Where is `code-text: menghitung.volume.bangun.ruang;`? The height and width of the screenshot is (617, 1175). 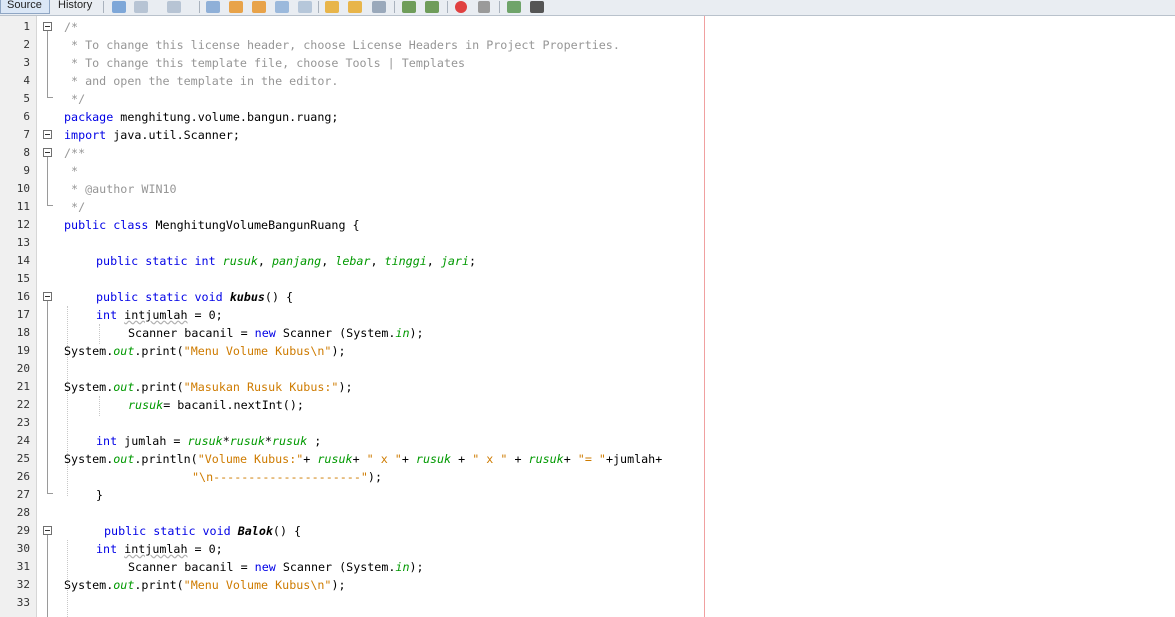 code-text: menghitung.volume.bangun.ruang; is located at coordinates (226, 117).